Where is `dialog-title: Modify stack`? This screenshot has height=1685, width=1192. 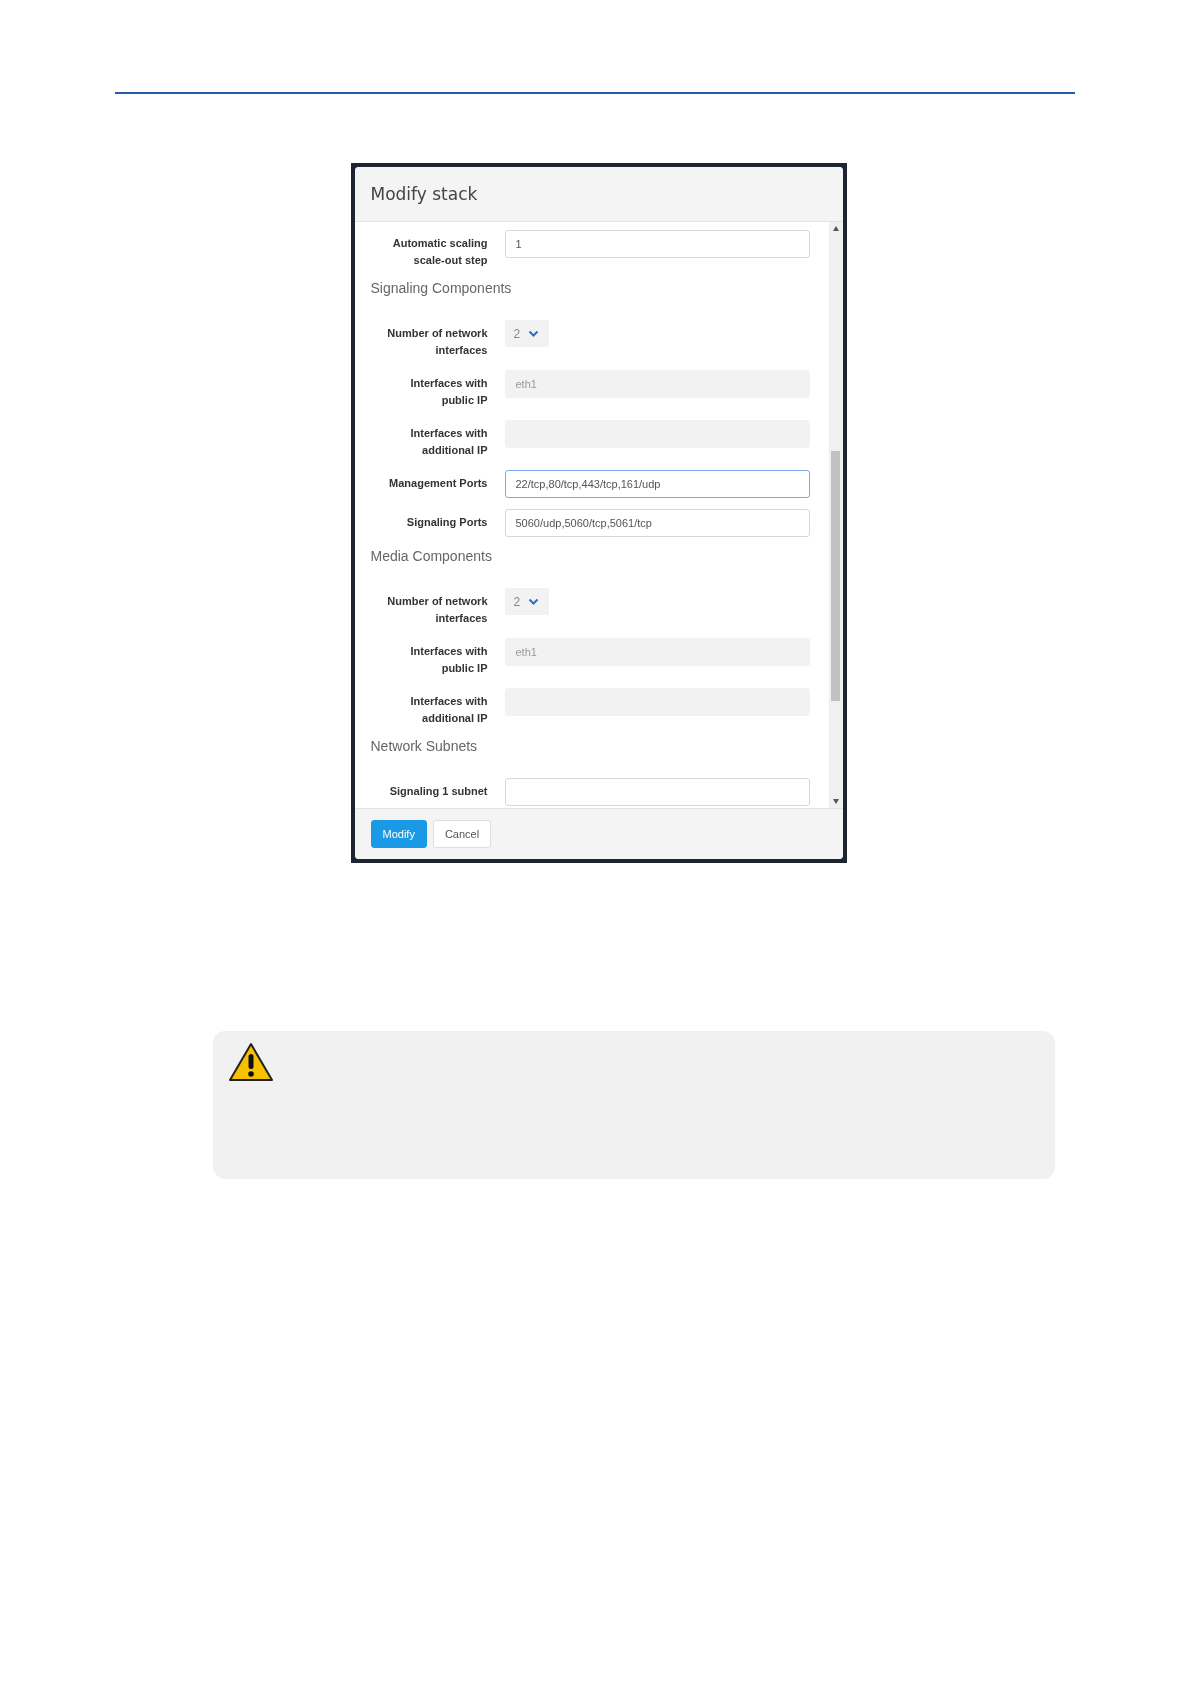 dialog-title: Modify stack is located at coordinates (424, 194).